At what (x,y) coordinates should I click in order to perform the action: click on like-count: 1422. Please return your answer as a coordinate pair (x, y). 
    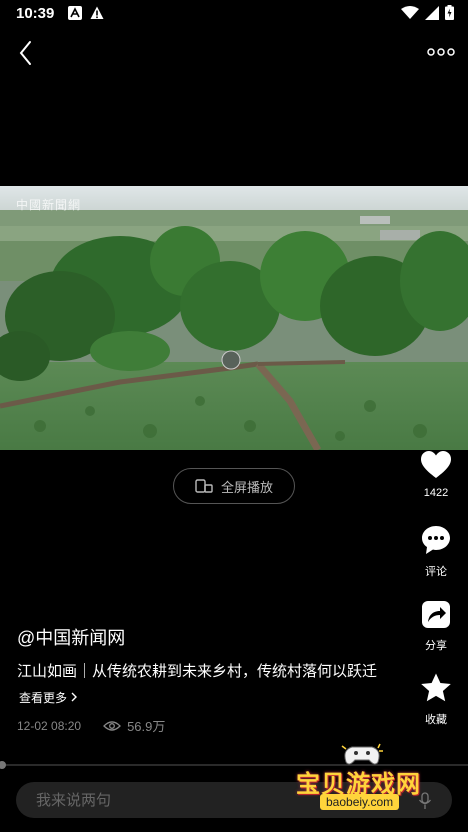
    Looking at the image, I should click on (436, 493).